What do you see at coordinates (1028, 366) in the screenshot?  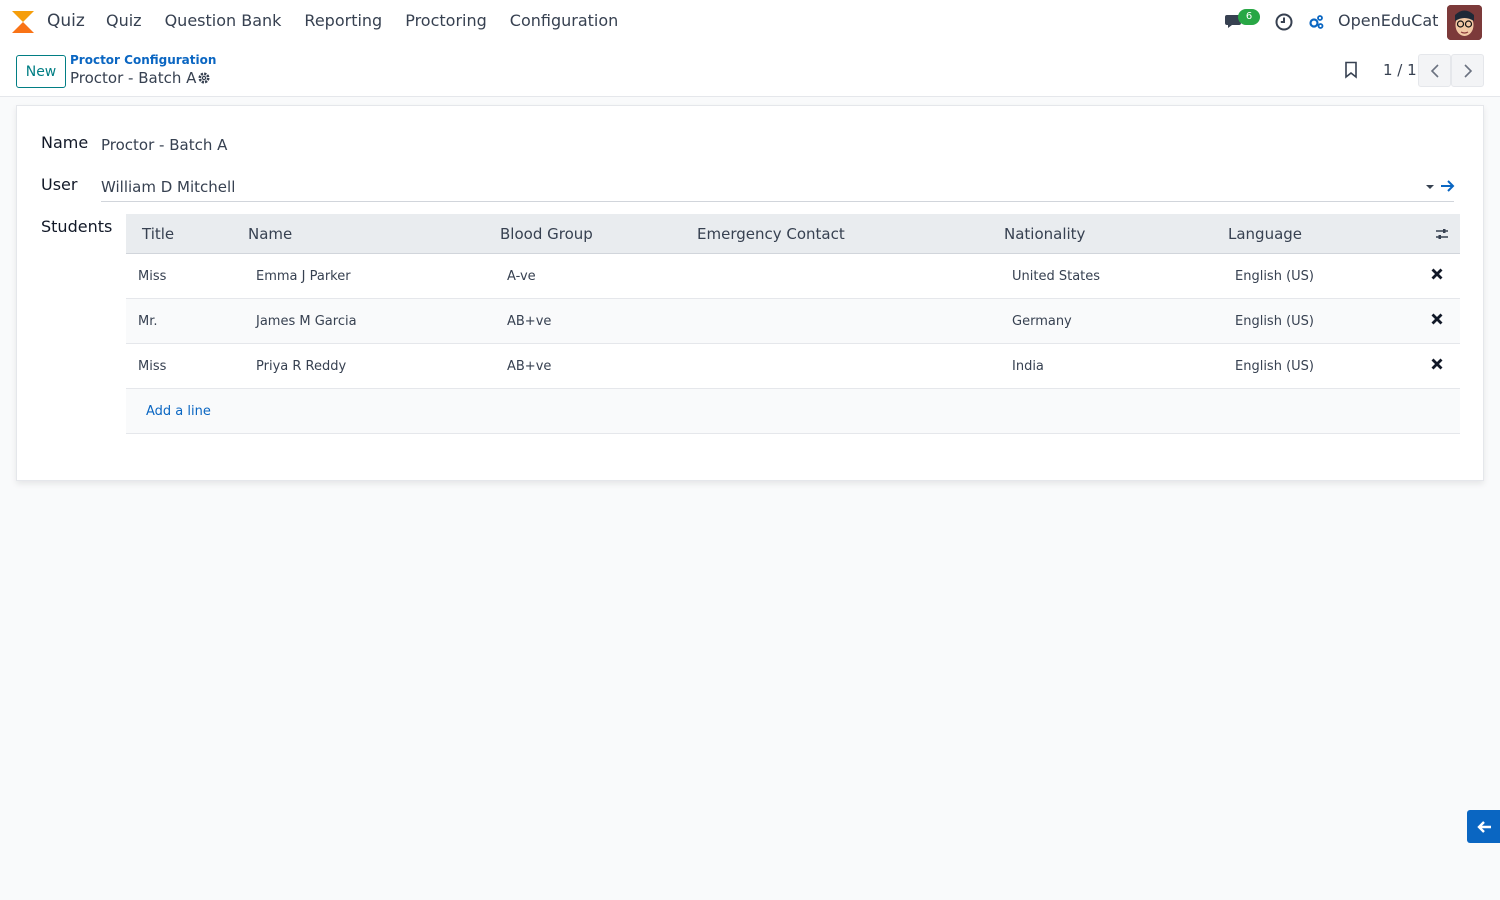 I see `cell-nationality: India` at bounding box center [1028, 366].